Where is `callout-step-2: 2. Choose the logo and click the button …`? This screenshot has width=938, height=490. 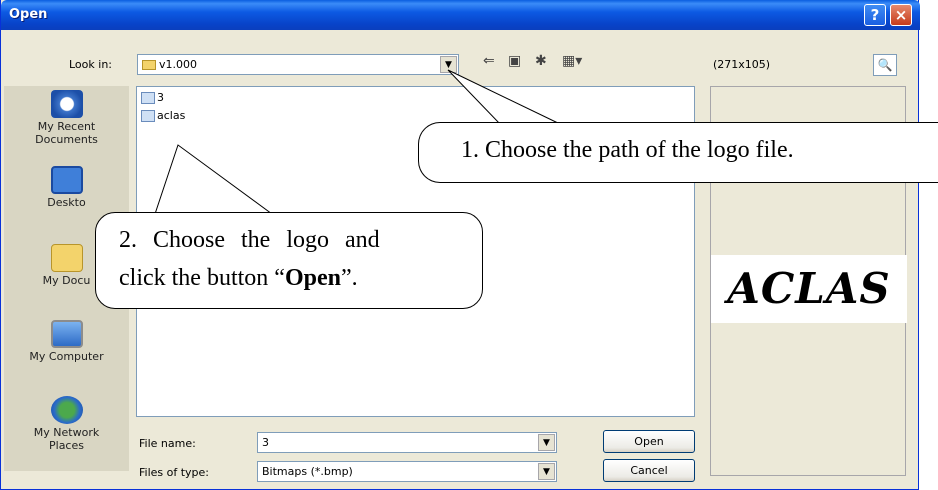
callout-step-2: 2. Choose the logo and click the button … is located at coordinates (289, 260).